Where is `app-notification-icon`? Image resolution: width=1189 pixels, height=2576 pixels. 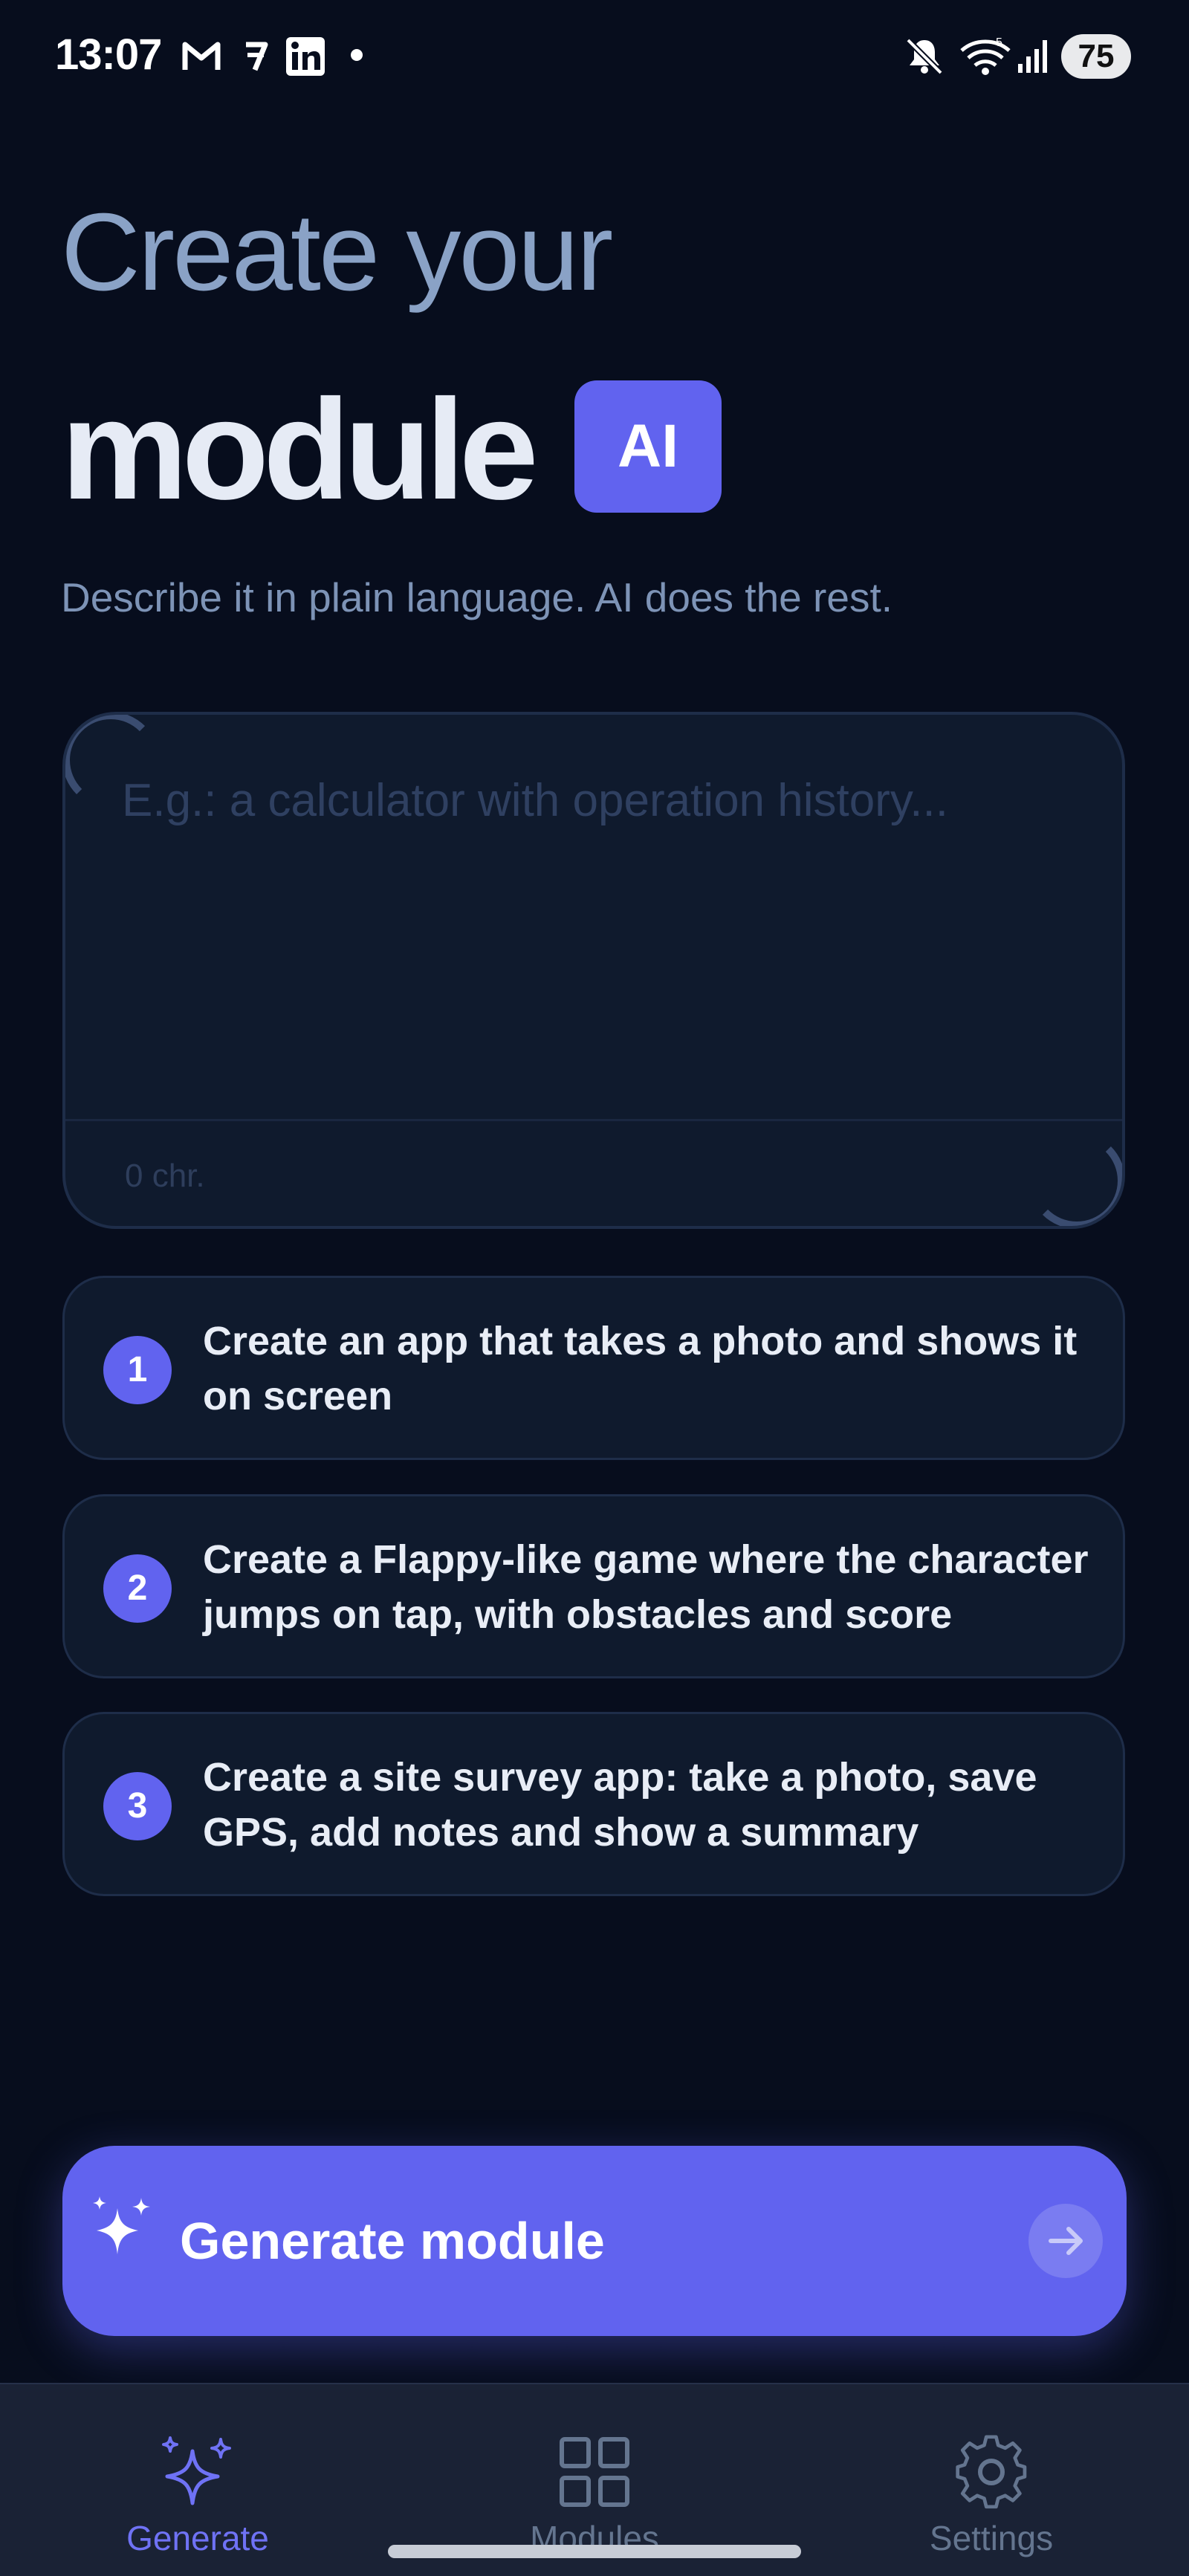
app-notification-icon is located at coordinates (257, 56).